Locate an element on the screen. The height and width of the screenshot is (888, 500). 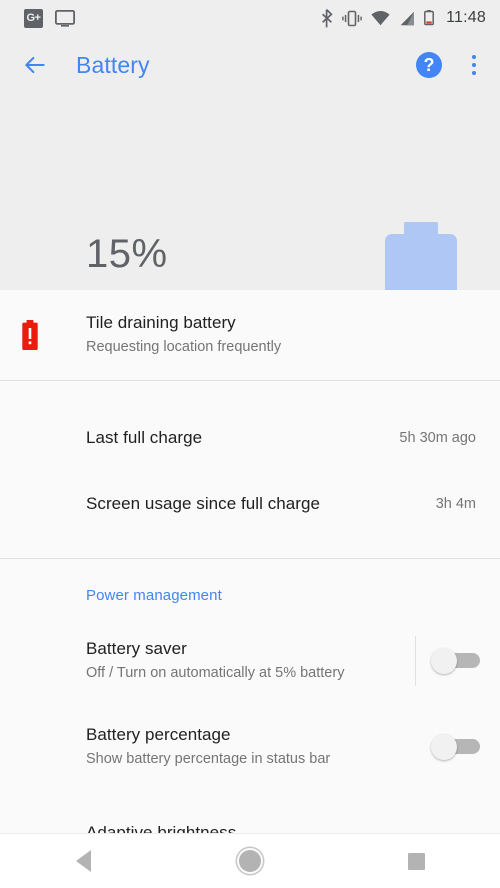
screen-usage-row: Screen usage since full charge 3h 4m is located at coordinates (250, 504).